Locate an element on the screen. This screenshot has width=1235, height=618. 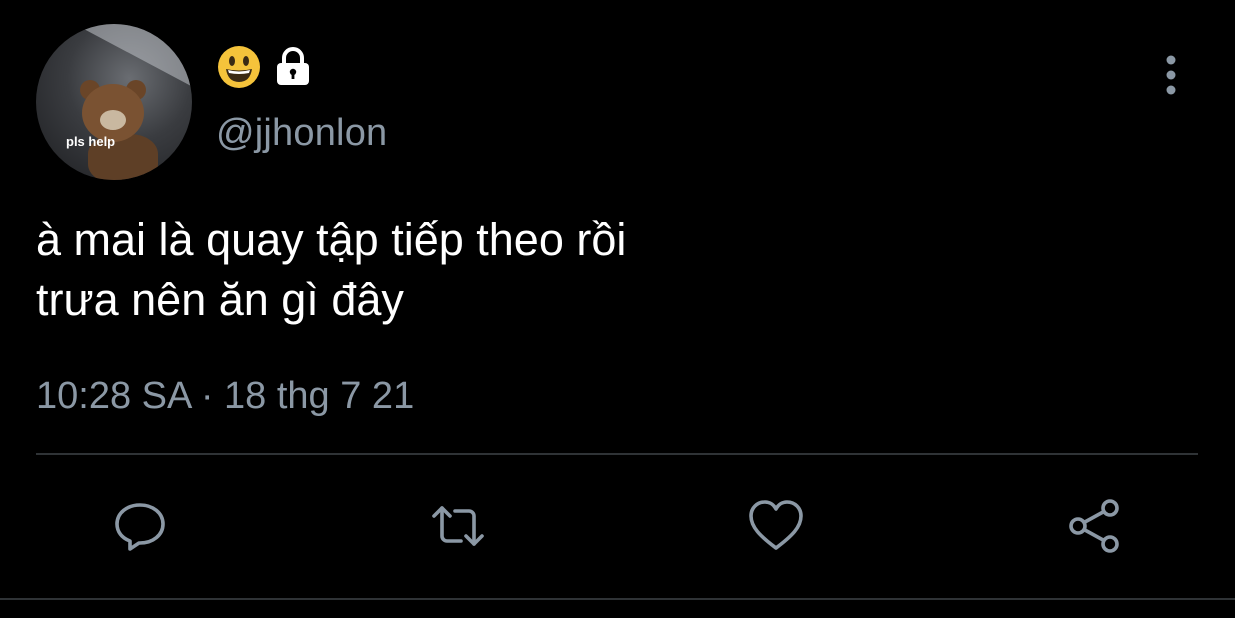
display-name is located at coordinates (266, 67).